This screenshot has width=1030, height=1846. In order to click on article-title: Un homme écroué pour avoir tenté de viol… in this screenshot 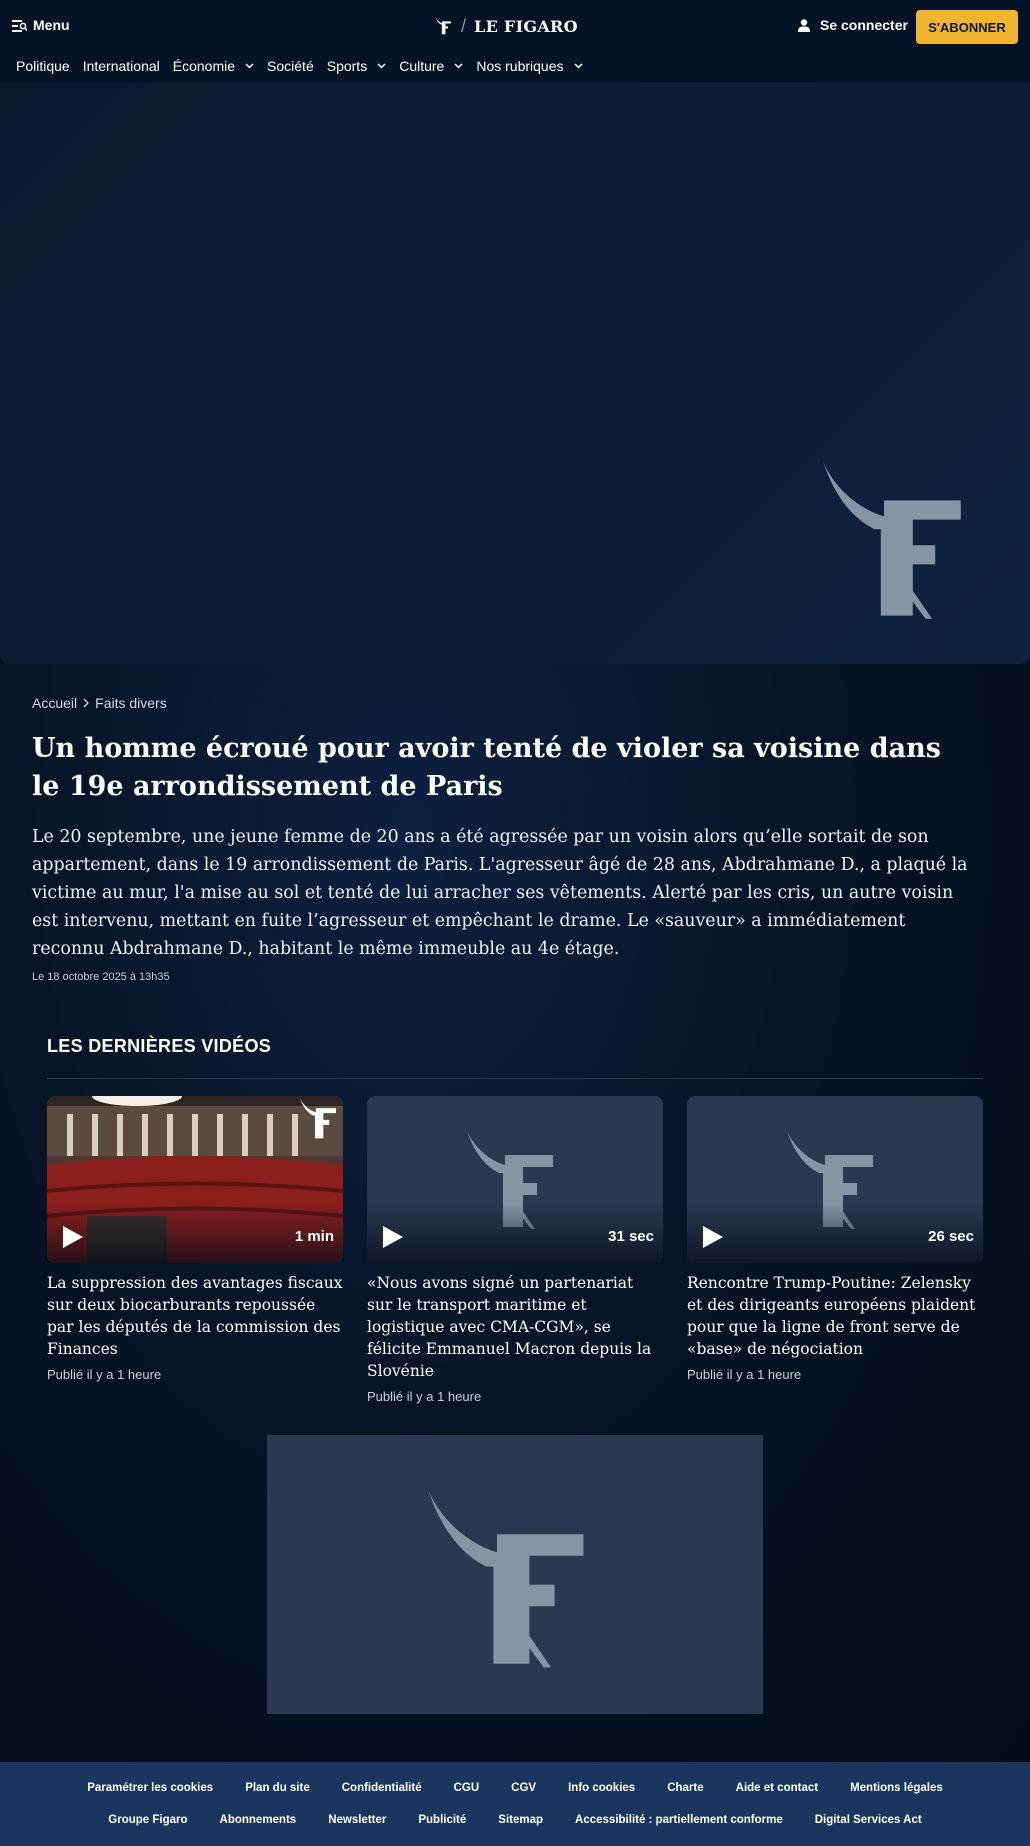, I will do `click(486, 767)`.